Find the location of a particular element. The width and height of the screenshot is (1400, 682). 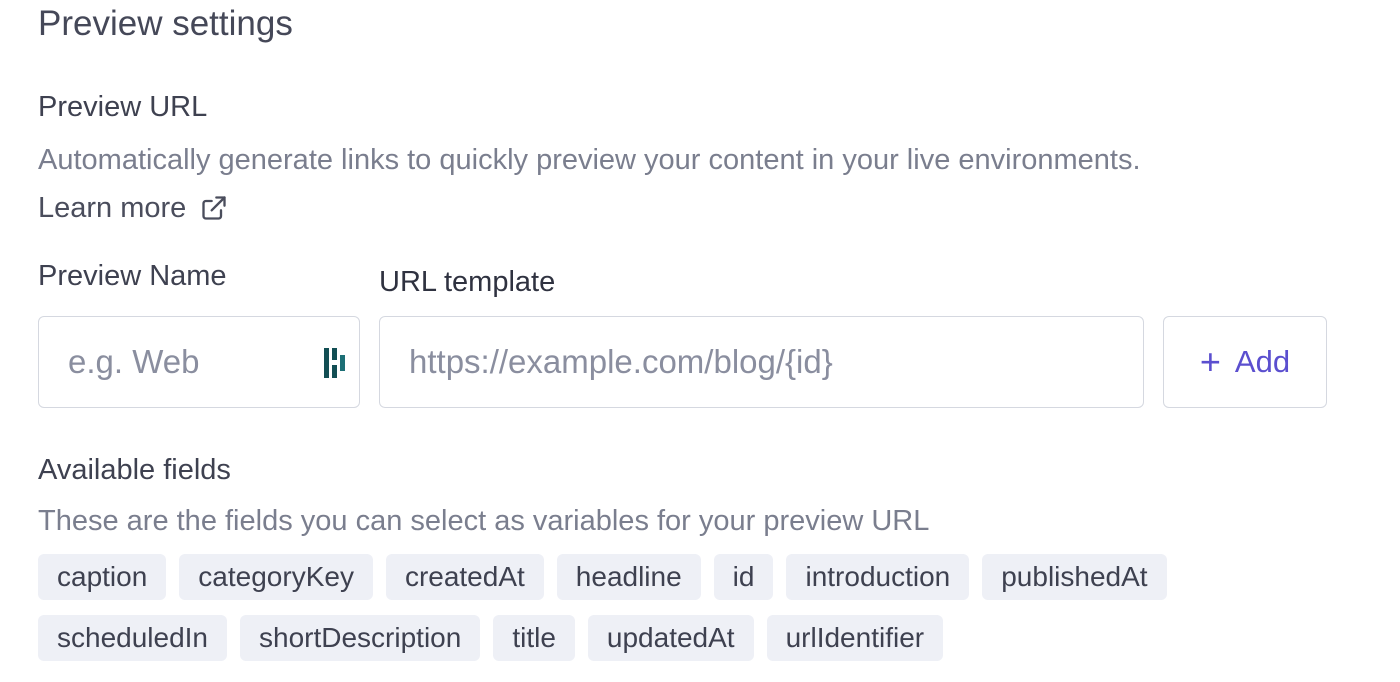

external-link-icon is located at coordinates (214, 208).